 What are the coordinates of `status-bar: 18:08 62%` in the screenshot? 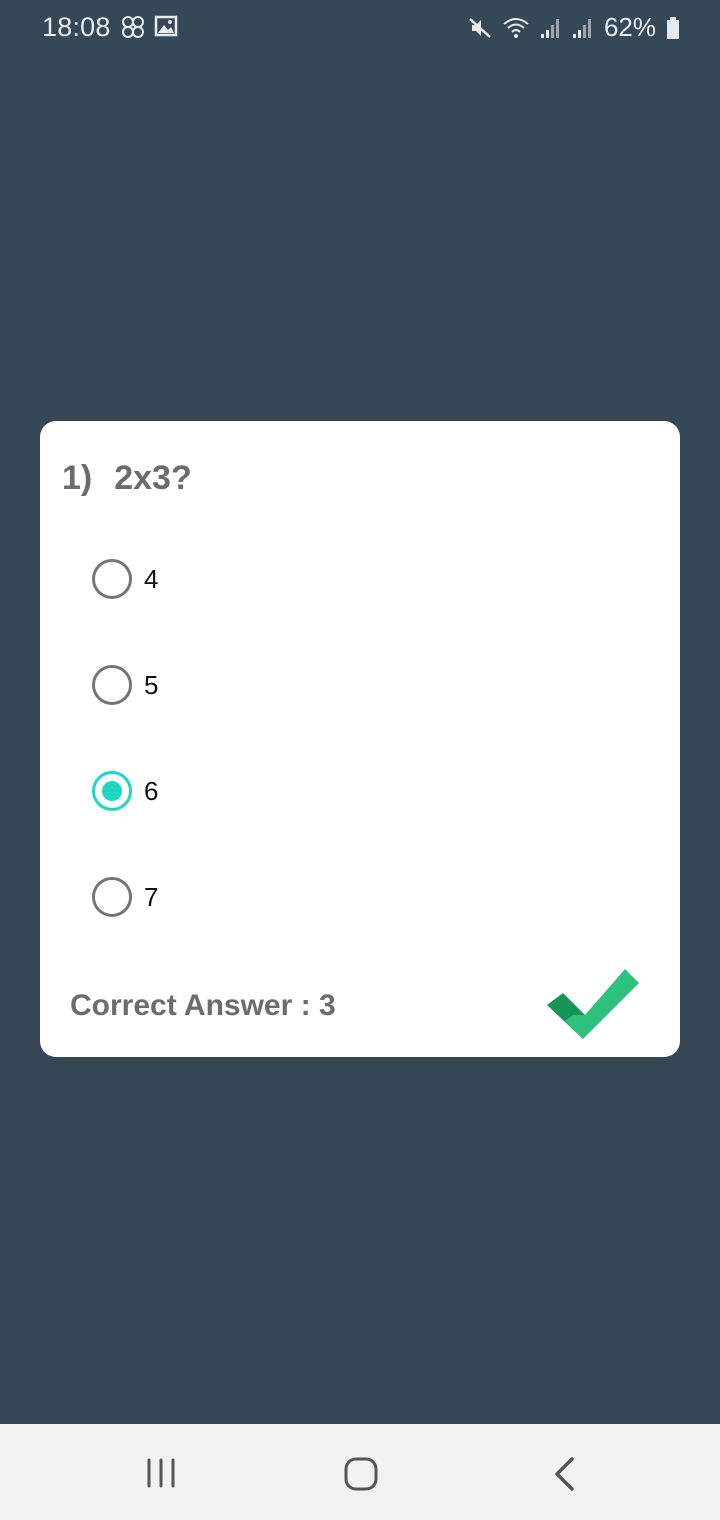 It's located at (360, 28).